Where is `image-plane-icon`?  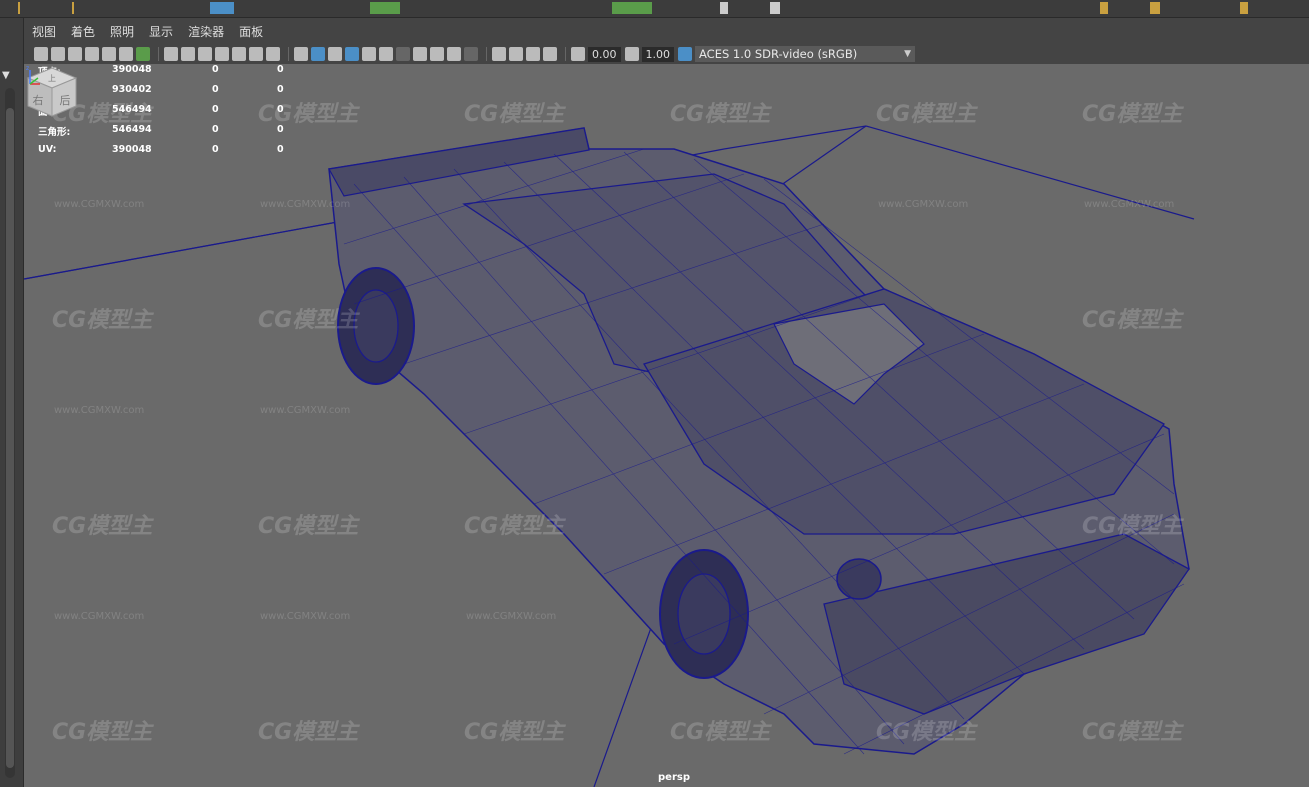
image-plane-icon is located at coordinates (92, 54).